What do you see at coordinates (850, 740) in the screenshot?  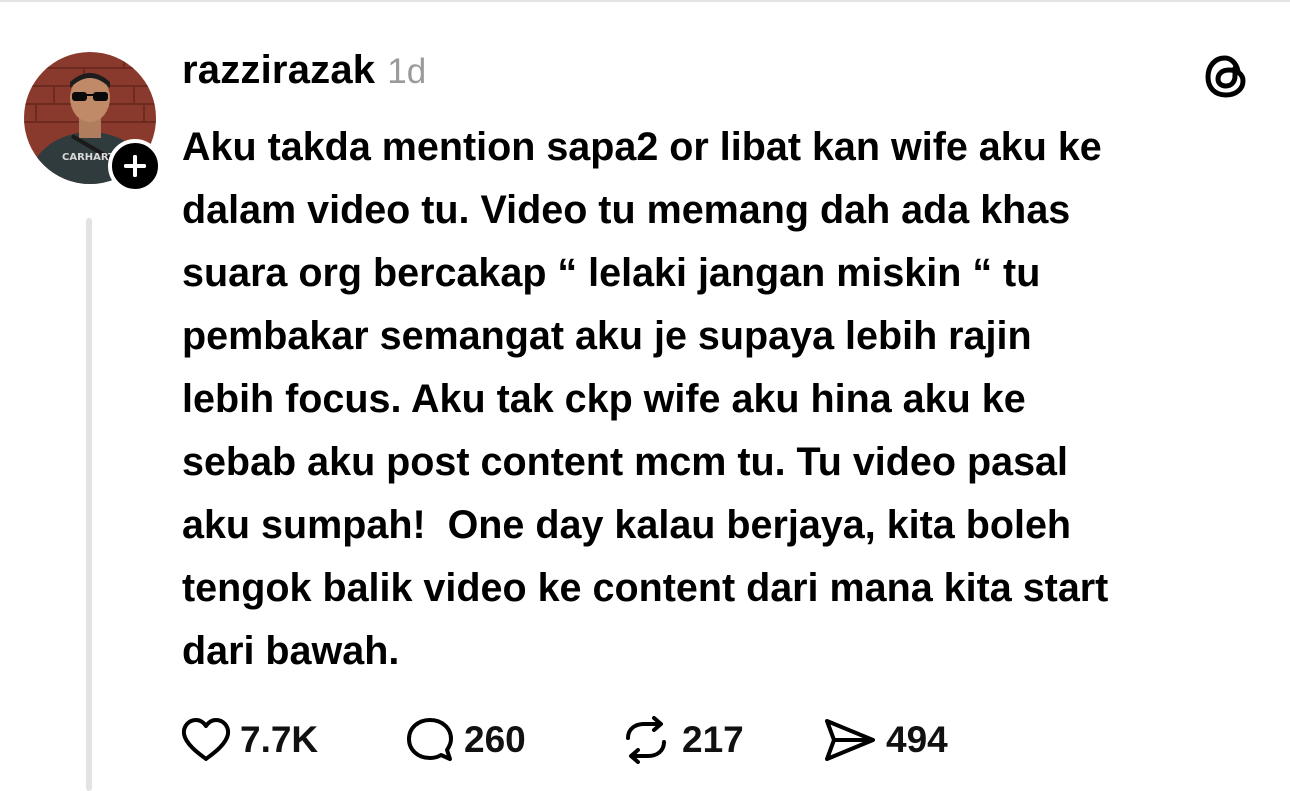 I see `paper-plane-icon` at bounding box center [850, 740].